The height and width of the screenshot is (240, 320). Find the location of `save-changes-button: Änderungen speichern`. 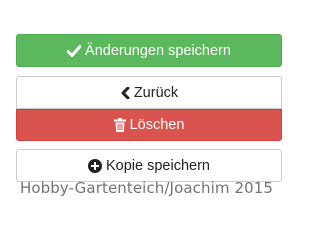

save-changes-button: Änderungen speichern is located at coordinates (149, 50).